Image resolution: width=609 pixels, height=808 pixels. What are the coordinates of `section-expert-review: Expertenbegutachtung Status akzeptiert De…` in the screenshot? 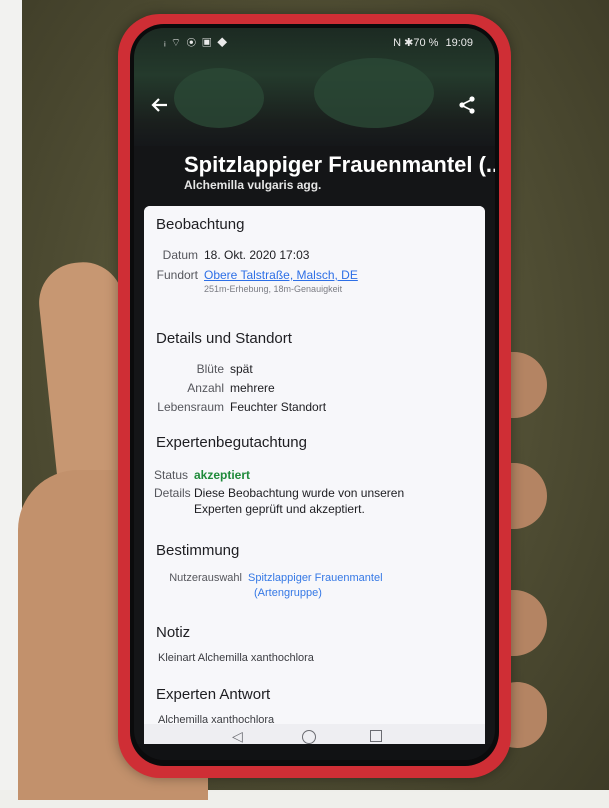 It's located at (314, 478).